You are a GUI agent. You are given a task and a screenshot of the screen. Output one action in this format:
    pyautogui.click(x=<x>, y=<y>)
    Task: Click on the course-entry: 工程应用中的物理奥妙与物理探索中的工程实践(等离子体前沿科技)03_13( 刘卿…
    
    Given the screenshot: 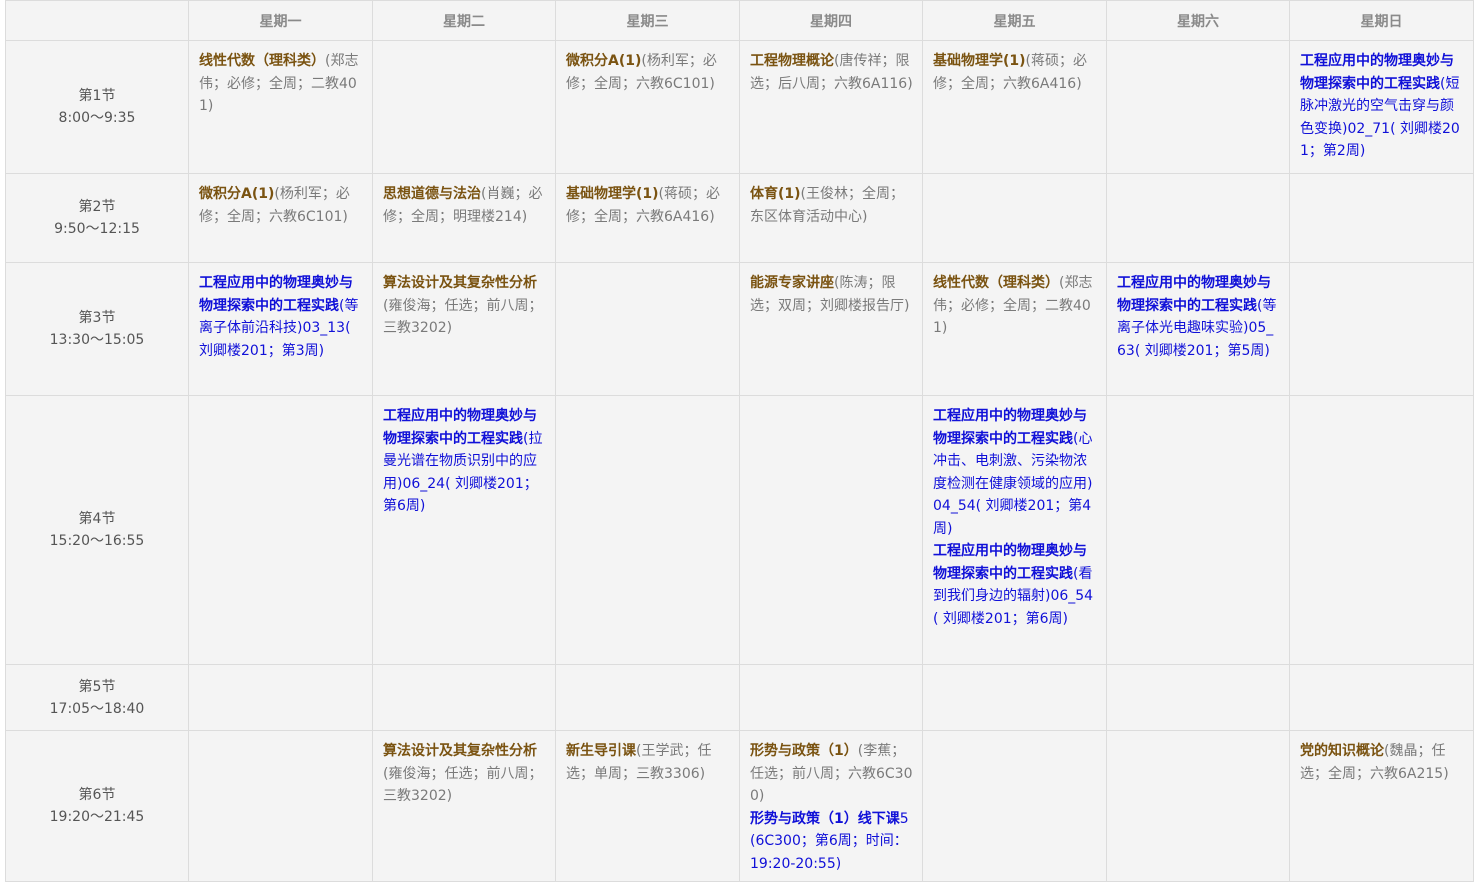 What is the action you would take?
    pyautogui.click(x=281, y=317)
    